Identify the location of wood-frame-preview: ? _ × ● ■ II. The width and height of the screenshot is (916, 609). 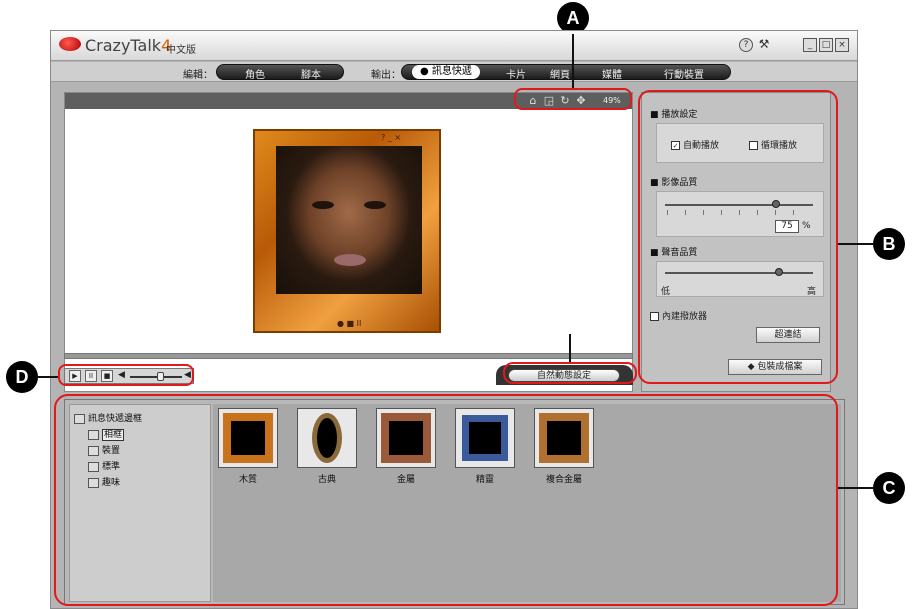
(347, 231).